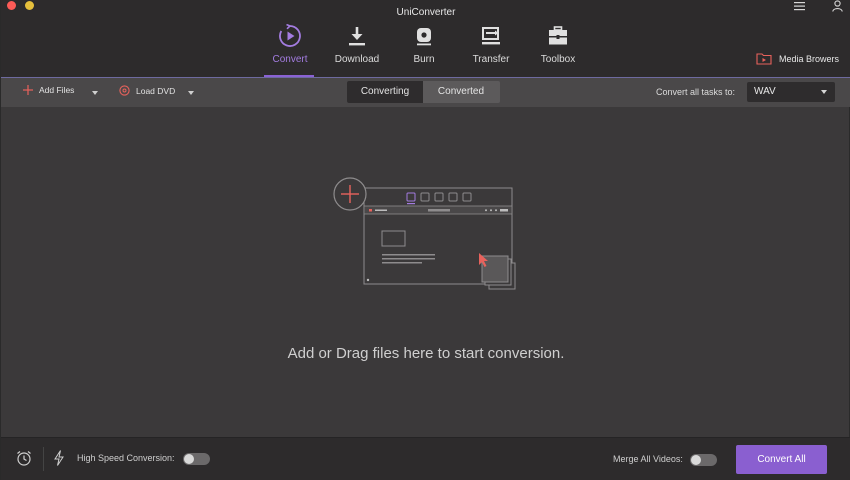  I want to click on tab-converted: Converted, so click(461, 92).